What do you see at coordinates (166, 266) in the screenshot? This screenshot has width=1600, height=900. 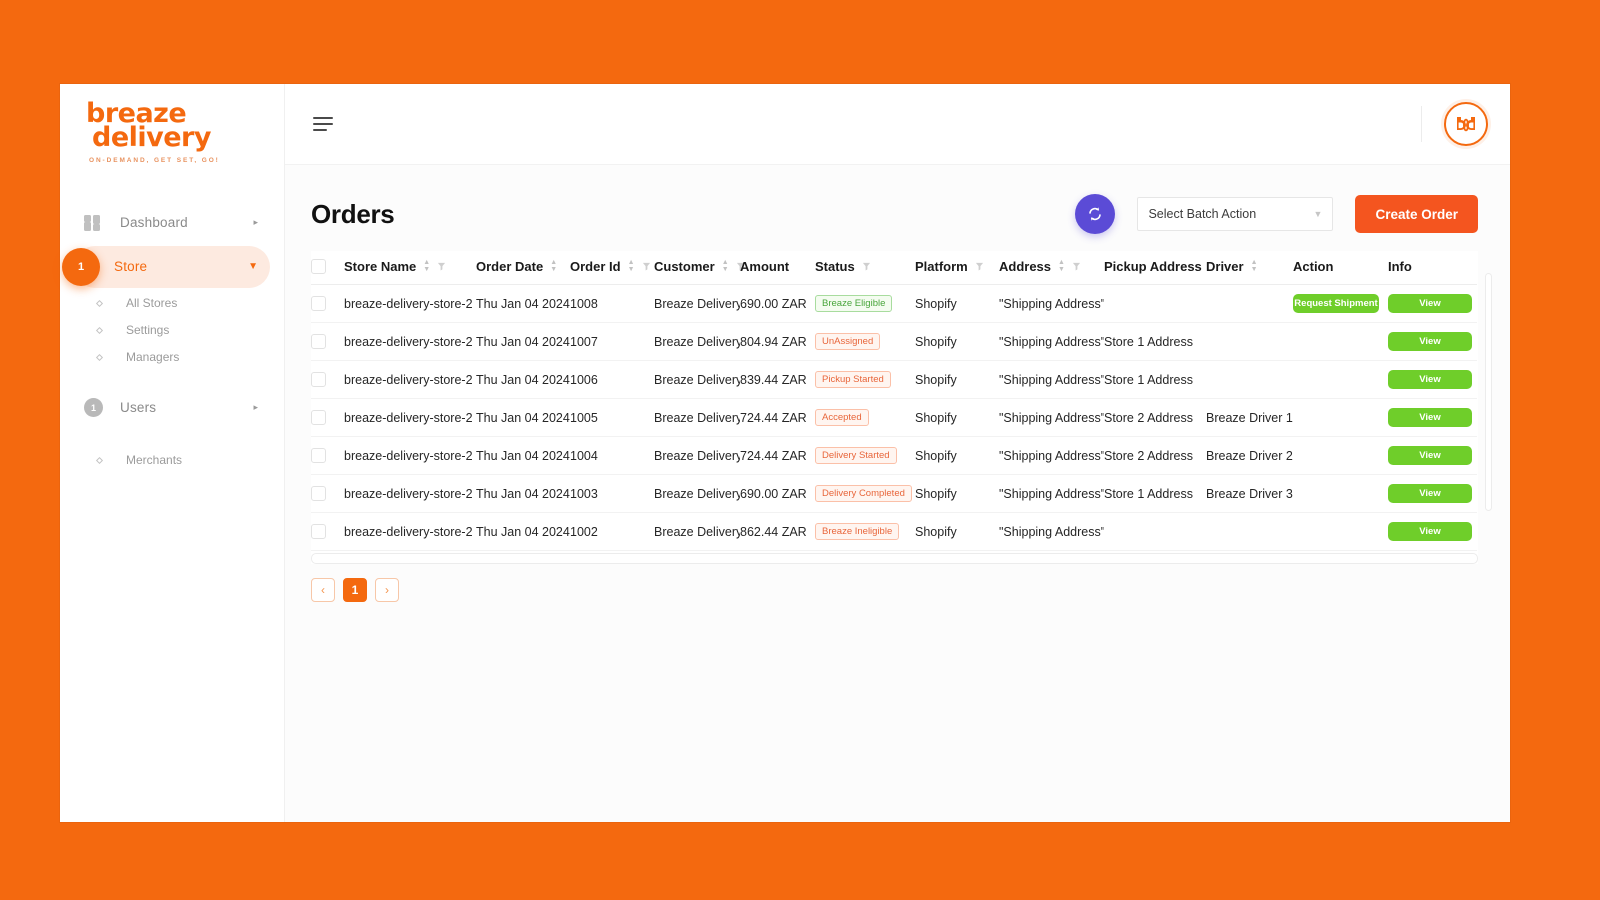 I see `sidebar-item-store: 1 Store ▼` at bounding box center [166, 266].